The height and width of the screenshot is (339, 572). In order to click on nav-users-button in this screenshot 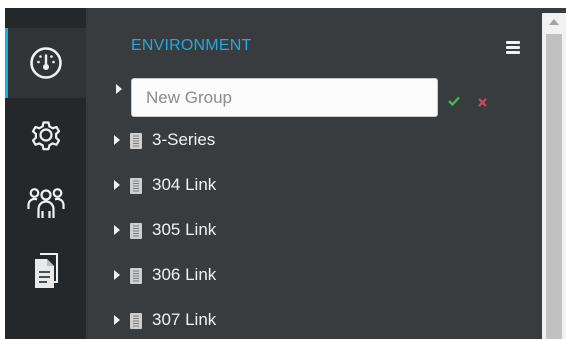, I will do `click(45, 203)`.